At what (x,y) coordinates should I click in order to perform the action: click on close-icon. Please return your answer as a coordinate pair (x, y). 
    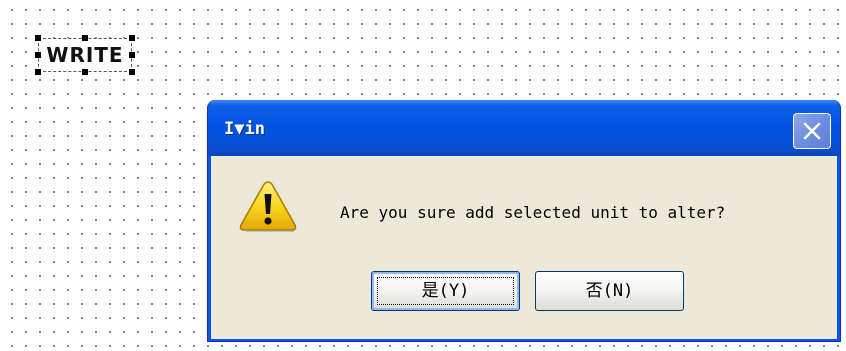
    Looking at the image, I should click on (812, 131).